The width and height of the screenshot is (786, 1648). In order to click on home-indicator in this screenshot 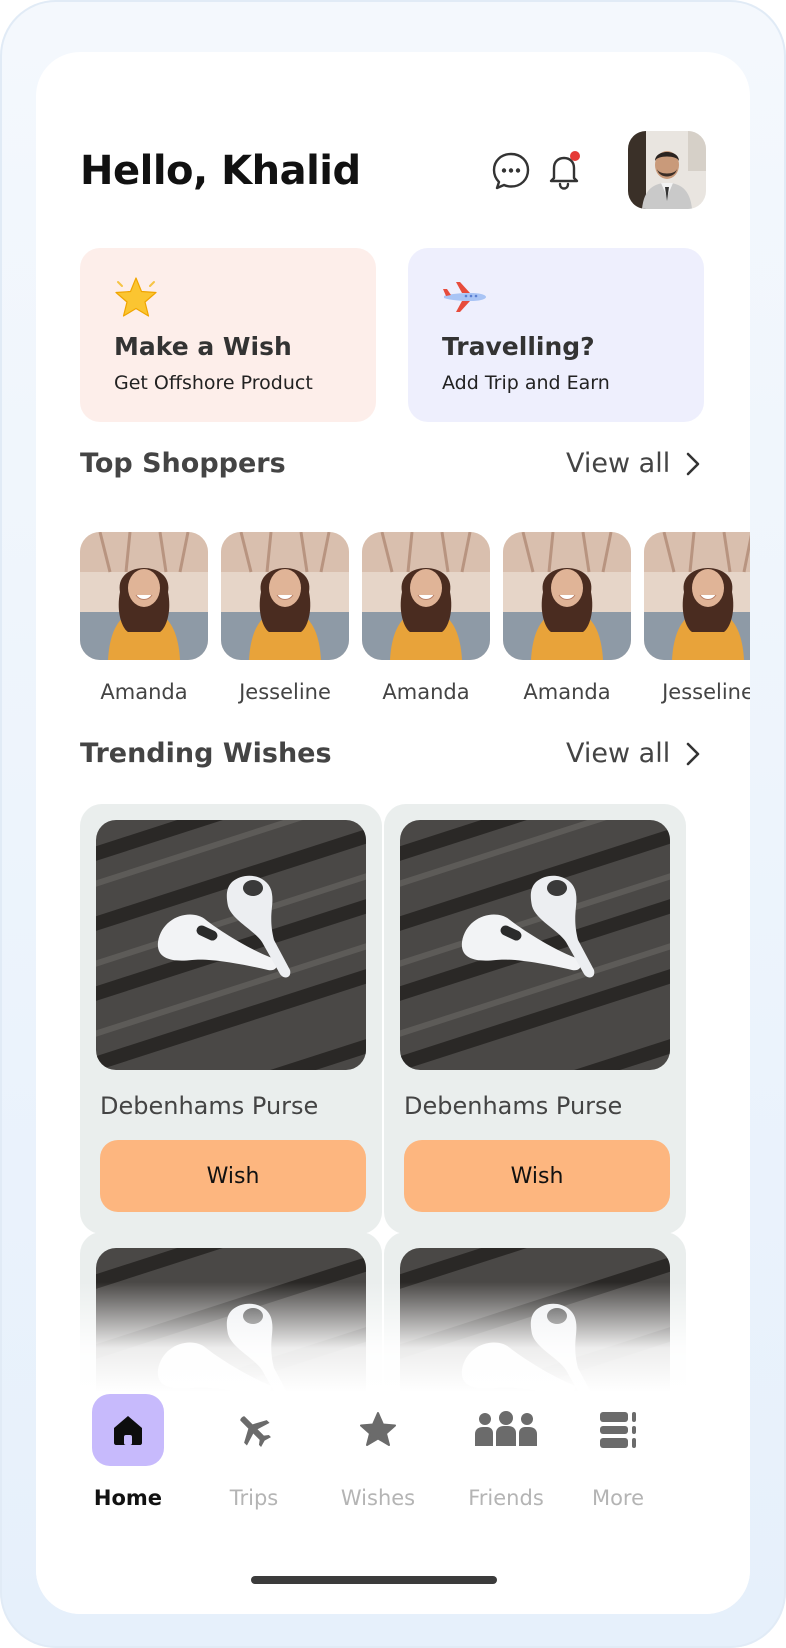, I will do `click(374, 1580)`.